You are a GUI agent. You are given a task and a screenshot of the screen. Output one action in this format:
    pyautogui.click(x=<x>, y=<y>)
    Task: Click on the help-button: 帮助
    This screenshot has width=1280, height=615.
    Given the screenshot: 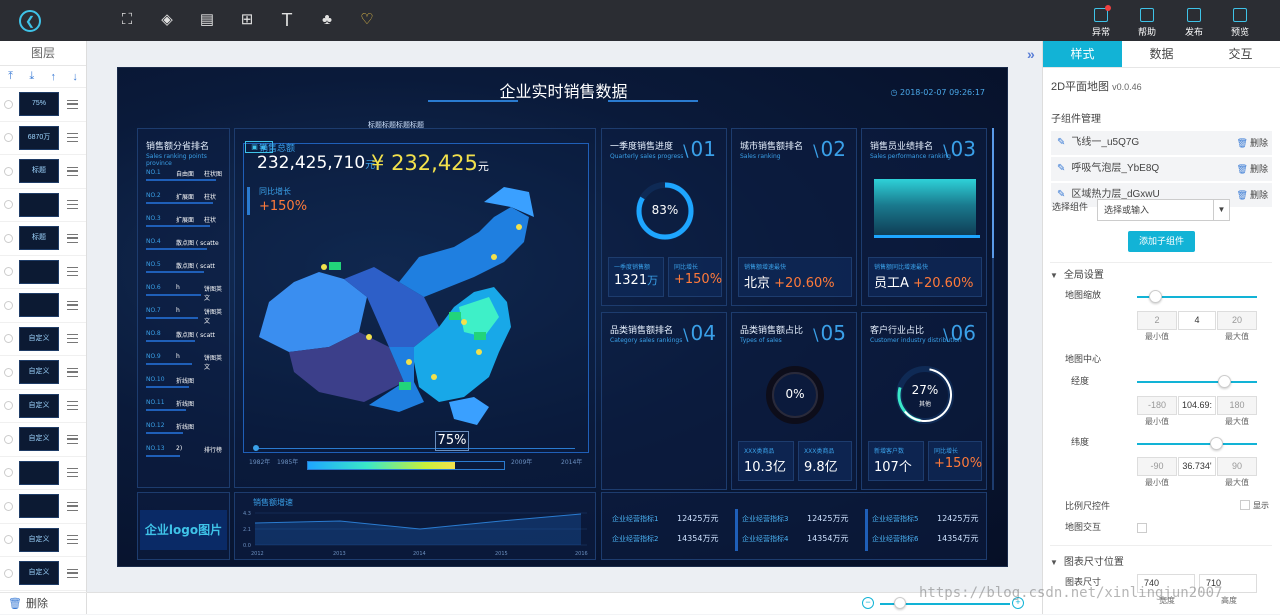 What is the action you would take?
    pyautogui.click(x=1147, y=23)
    